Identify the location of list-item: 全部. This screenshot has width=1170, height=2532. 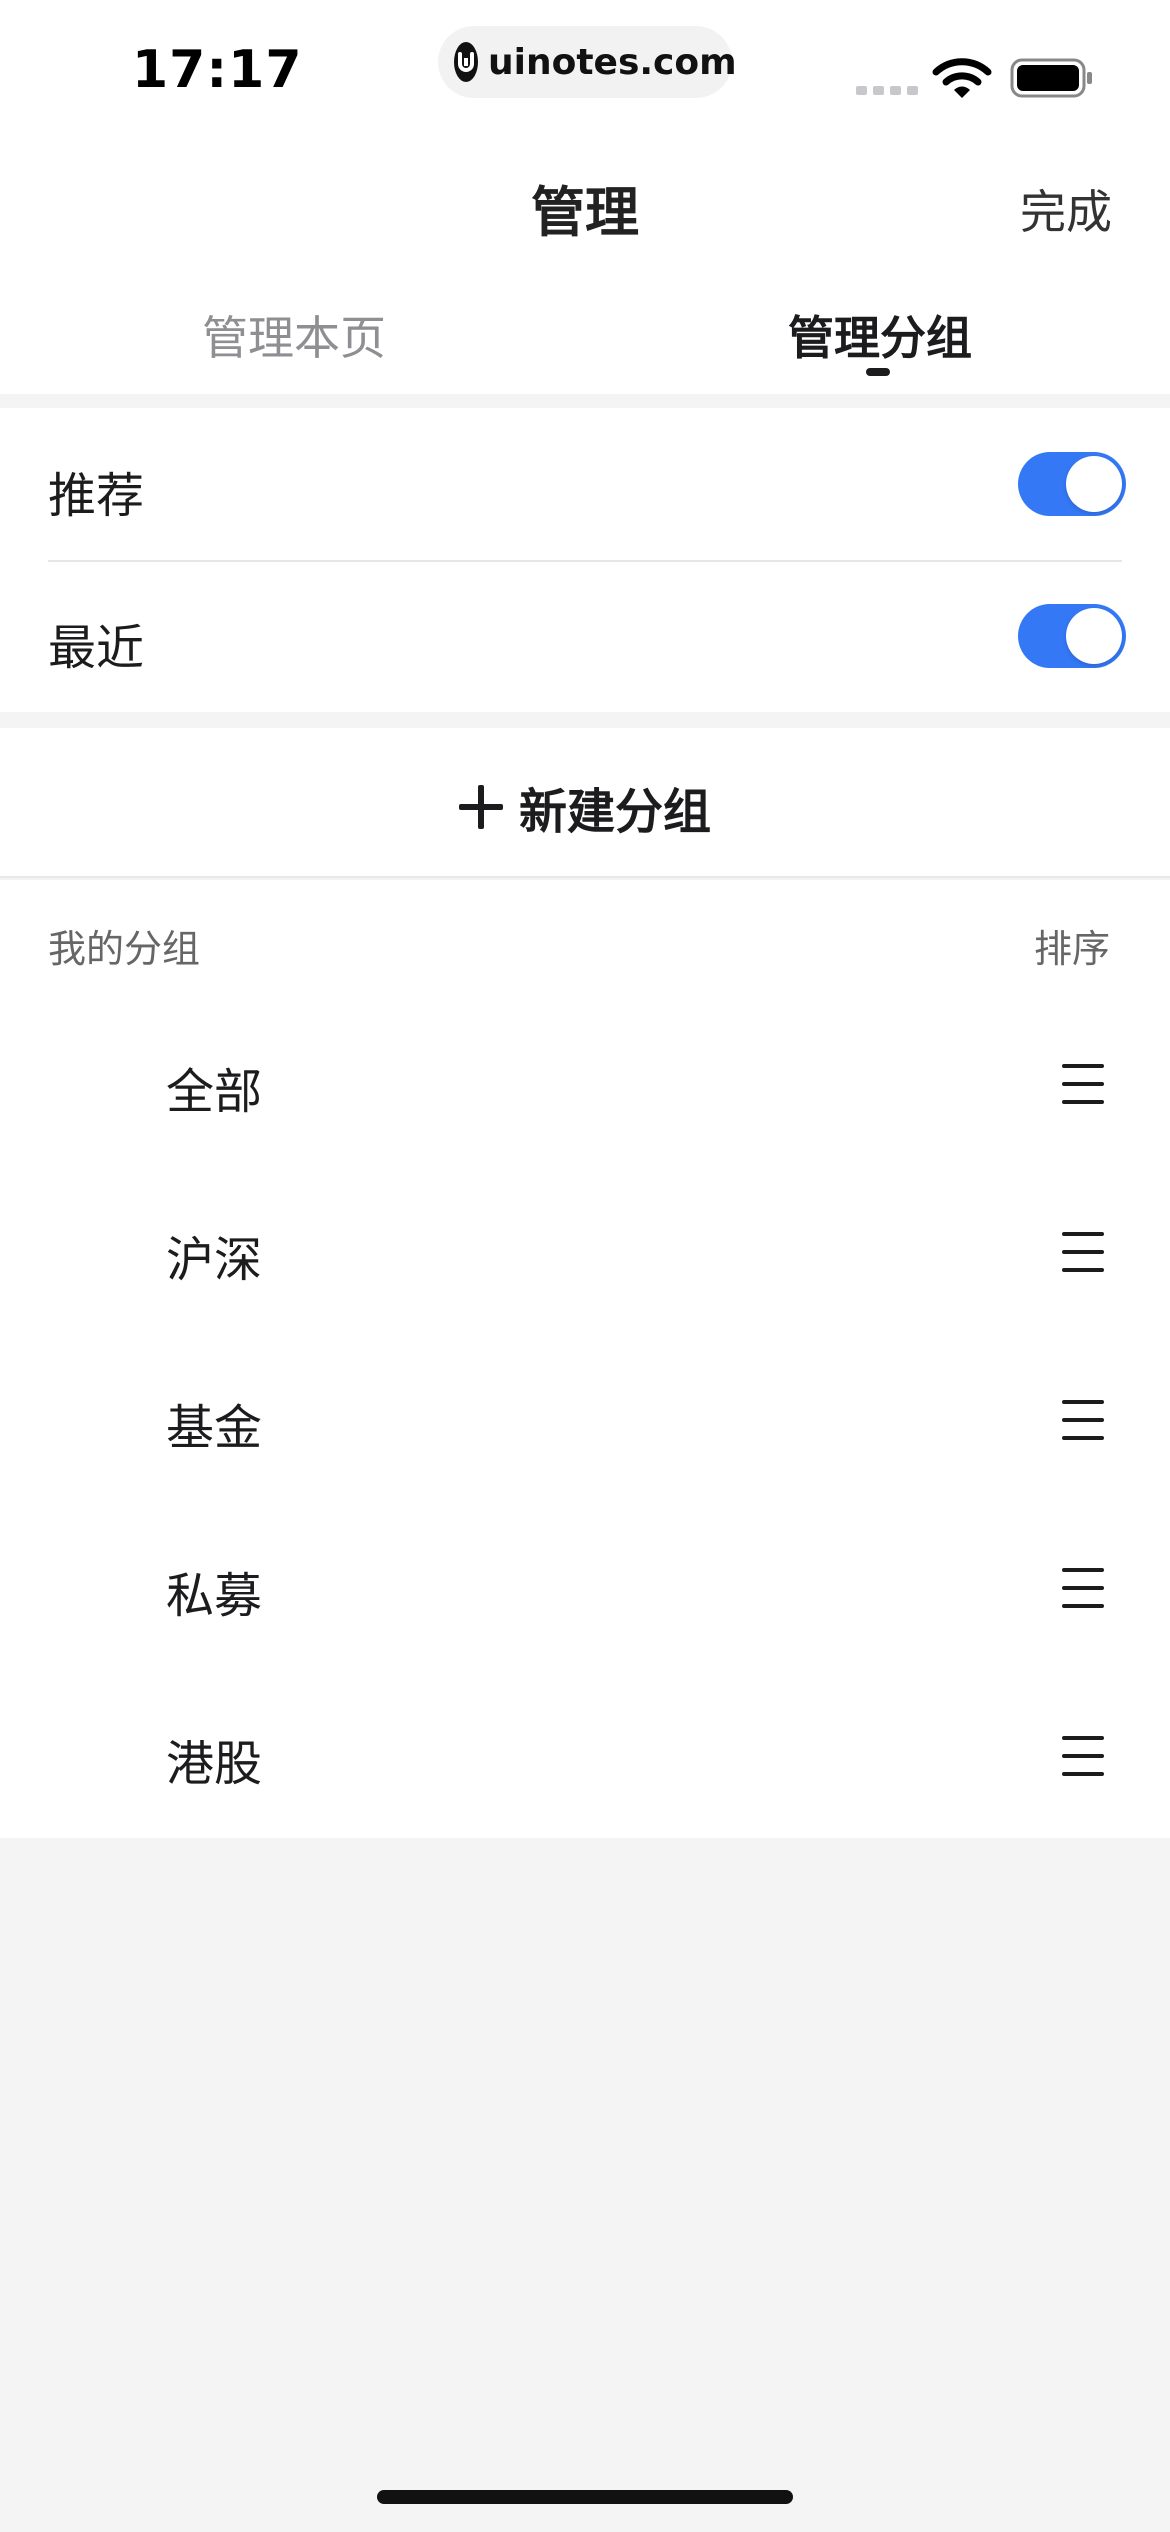
(585, 1084).